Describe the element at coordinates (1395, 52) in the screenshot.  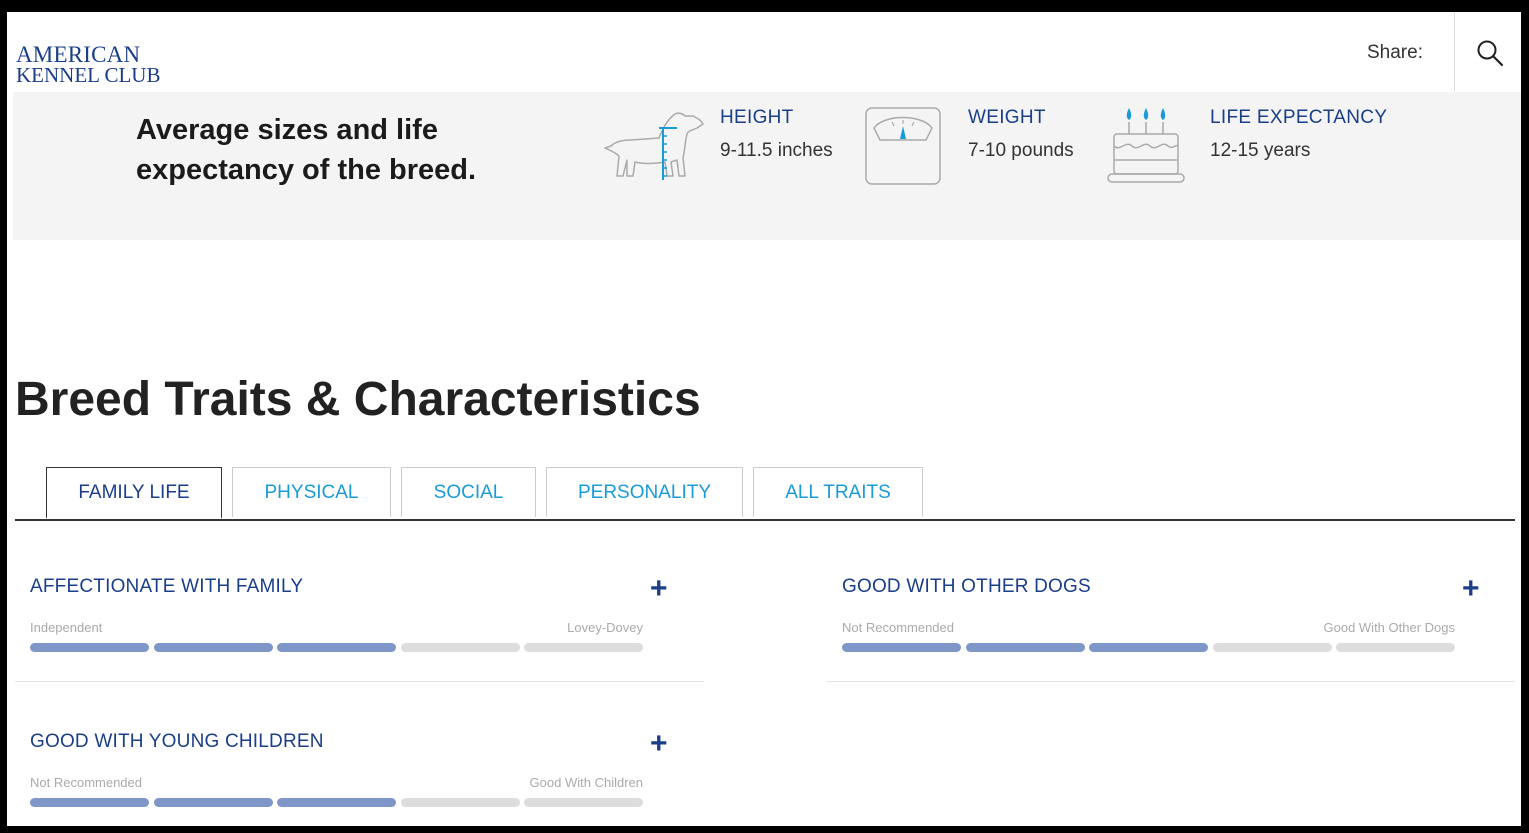
I see `share-label: Share:` at that location.